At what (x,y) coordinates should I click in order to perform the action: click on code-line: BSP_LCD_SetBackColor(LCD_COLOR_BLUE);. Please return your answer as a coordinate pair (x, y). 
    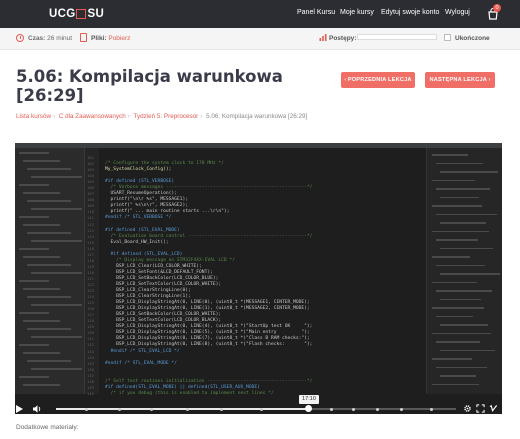
    Looking at the image, I should click on (167, 278).